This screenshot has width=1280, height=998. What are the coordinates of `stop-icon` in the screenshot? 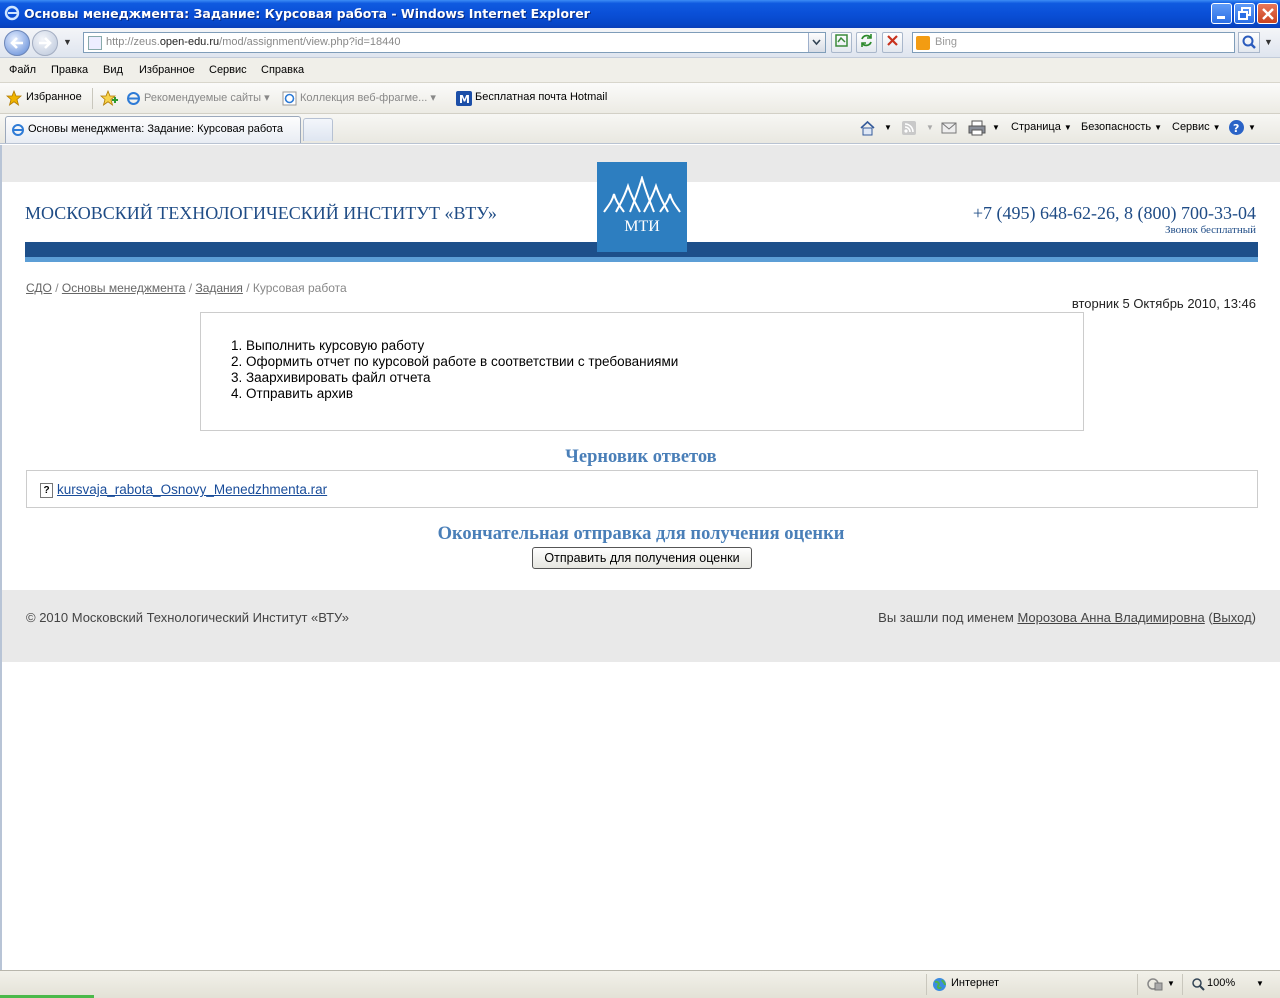 It's located at (892, 40).